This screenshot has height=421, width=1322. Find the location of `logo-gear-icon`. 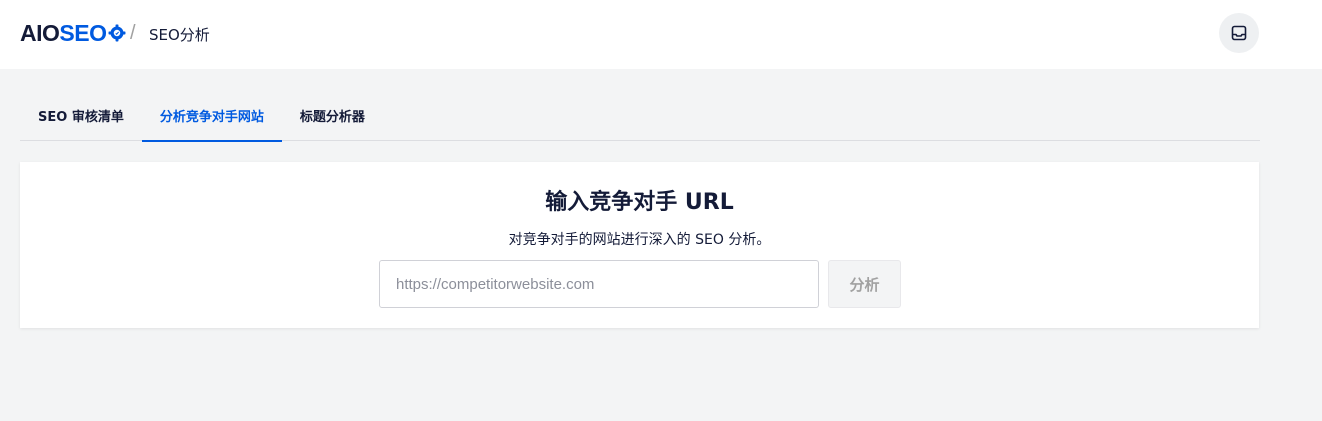

logo-gear-icon is located at coordinates (117, 33).